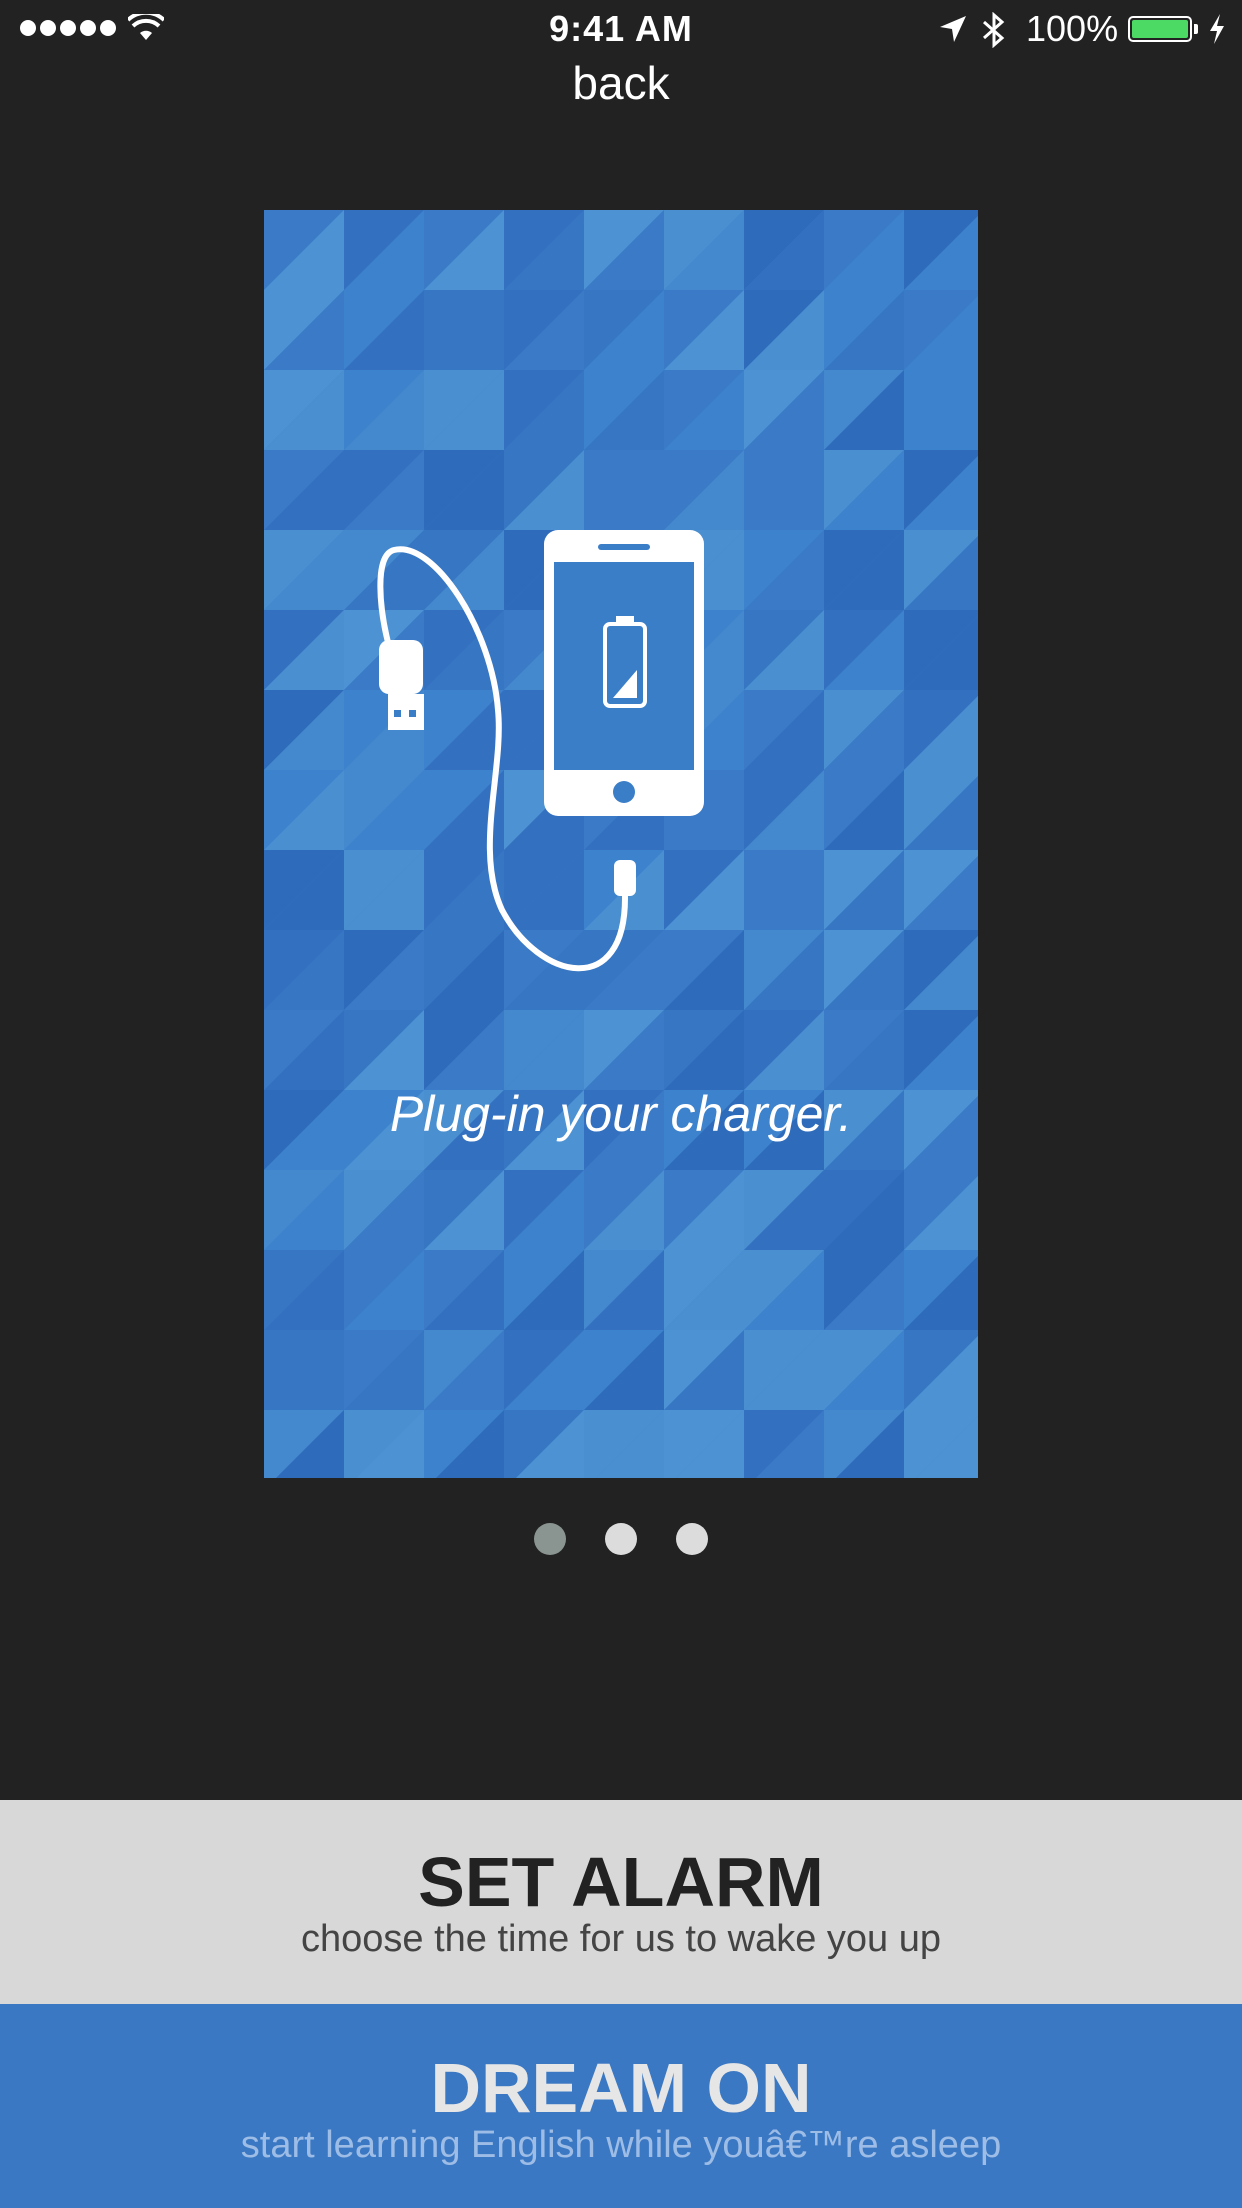  Describe the element at coordinates (1072, 28) in the screenshot. I see `battery-percent: 100%` at that location.